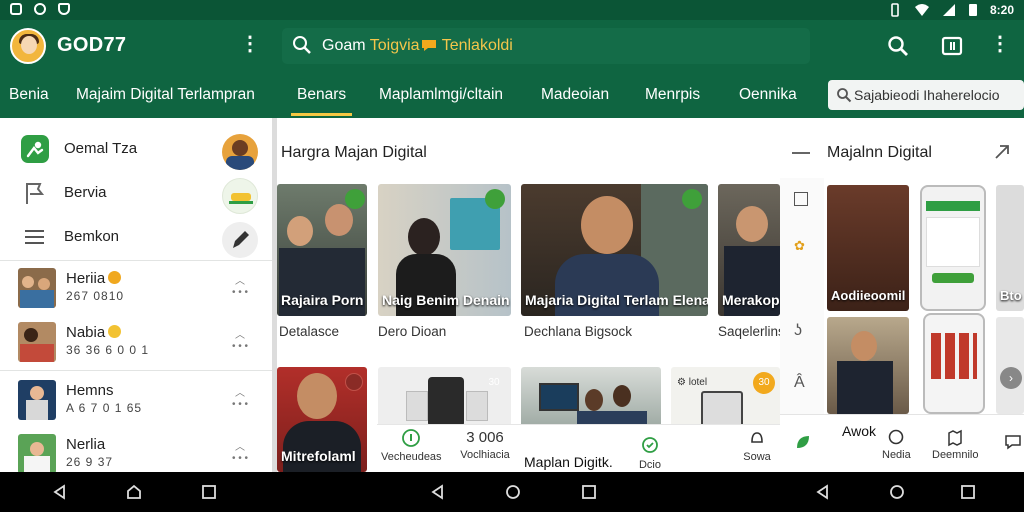  What do you see at coordinates (1013, 442) in the screenshot?
I see `message-icon` at bounding box center [1013, 442].